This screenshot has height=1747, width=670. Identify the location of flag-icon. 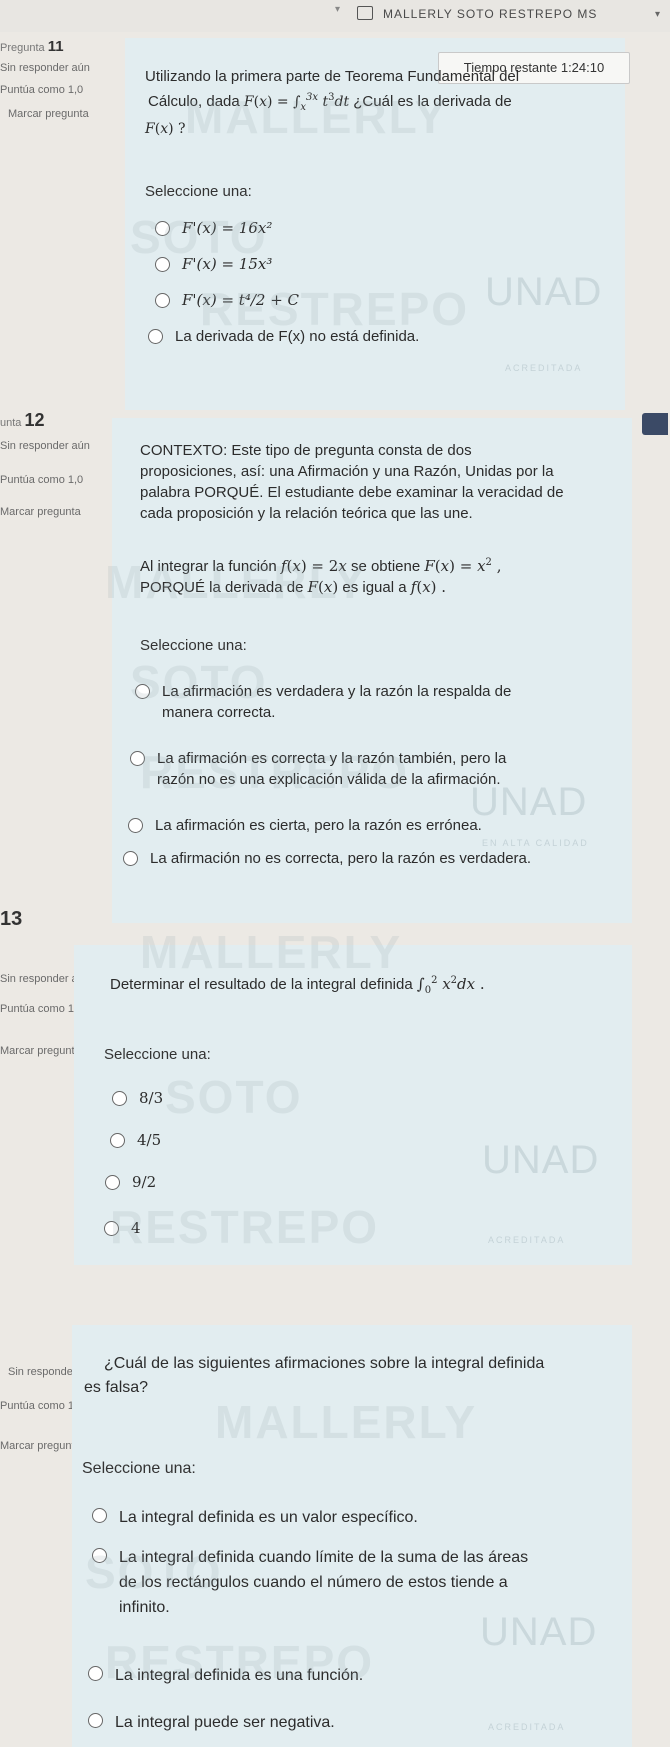
(655, 424).